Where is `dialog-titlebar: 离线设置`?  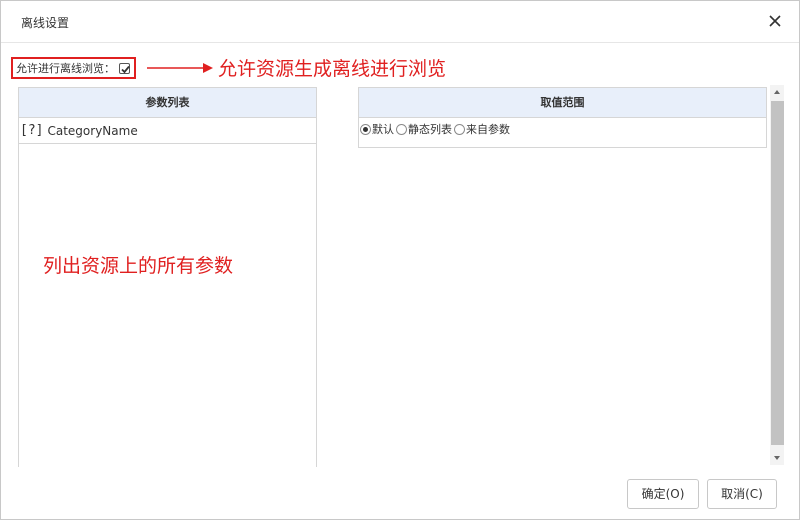
dialog-titlebar: 离线设置 is located at coordinates (400, 22).